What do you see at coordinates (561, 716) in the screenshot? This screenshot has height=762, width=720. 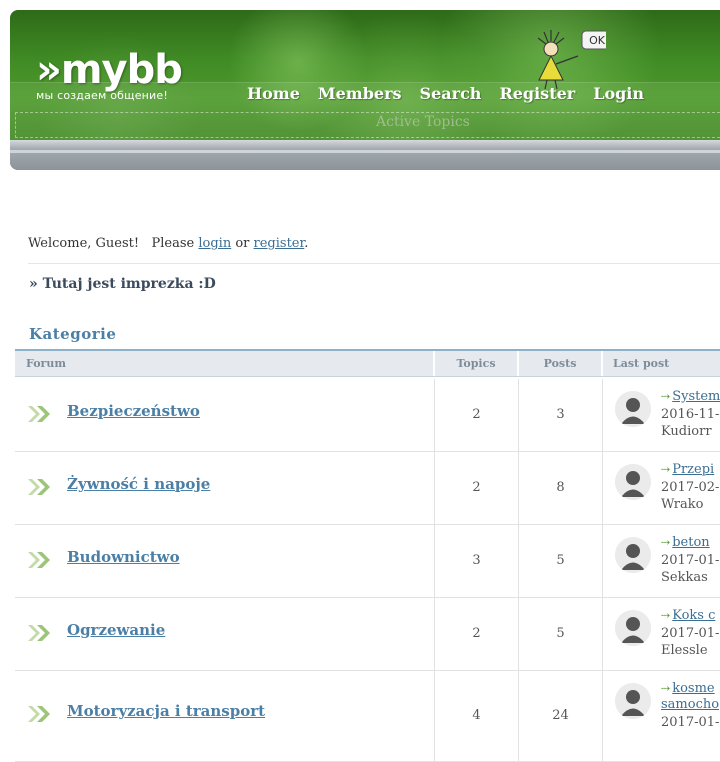 I see `posts-count: 24` at bounding box center [561, 716].